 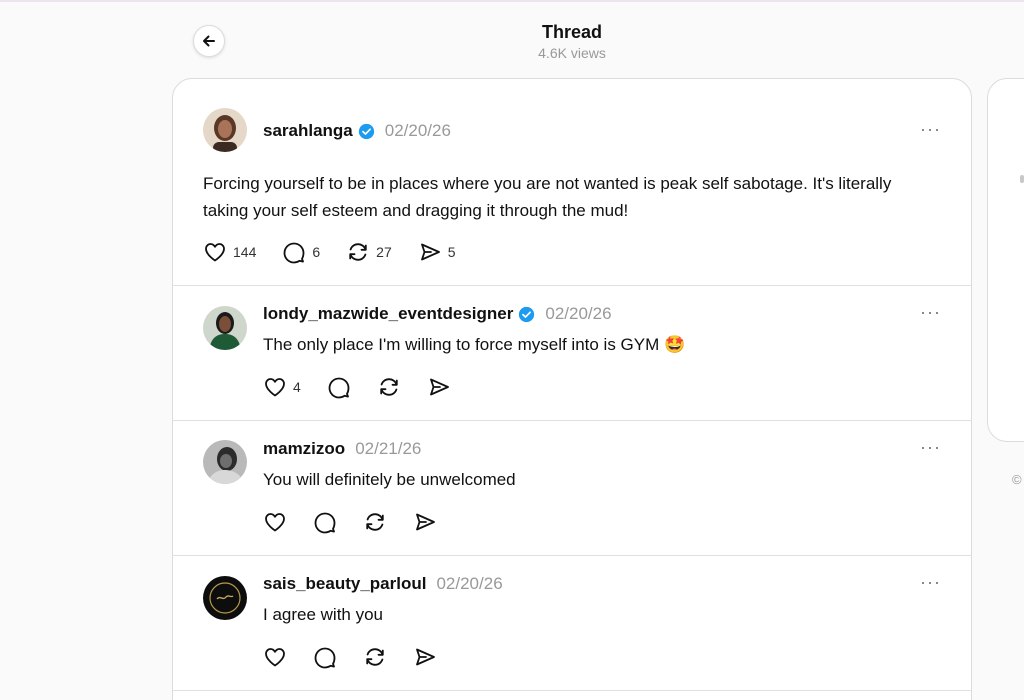 What do you see at coordinates (369, 252) in the screenshot?
I see `repost-button: 27` at bounding box center [369, 252].